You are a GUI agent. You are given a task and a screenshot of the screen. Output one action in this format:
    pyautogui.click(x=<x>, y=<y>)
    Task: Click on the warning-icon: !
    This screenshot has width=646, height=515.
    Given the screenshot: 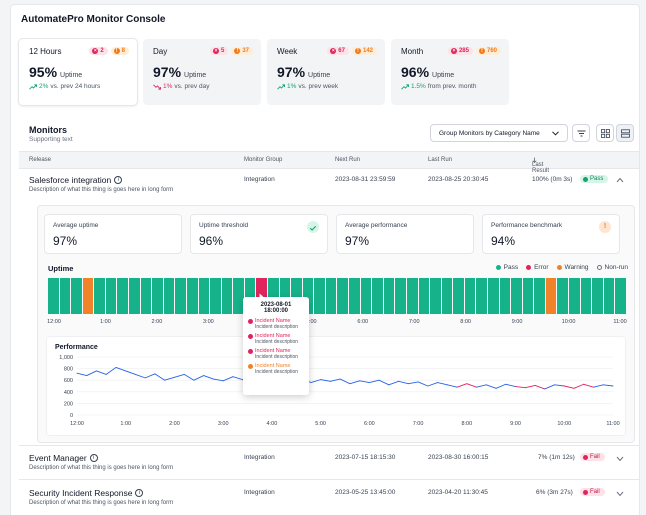 What is the action you would take?
    pyautogui.click(x=116, y=51)
    